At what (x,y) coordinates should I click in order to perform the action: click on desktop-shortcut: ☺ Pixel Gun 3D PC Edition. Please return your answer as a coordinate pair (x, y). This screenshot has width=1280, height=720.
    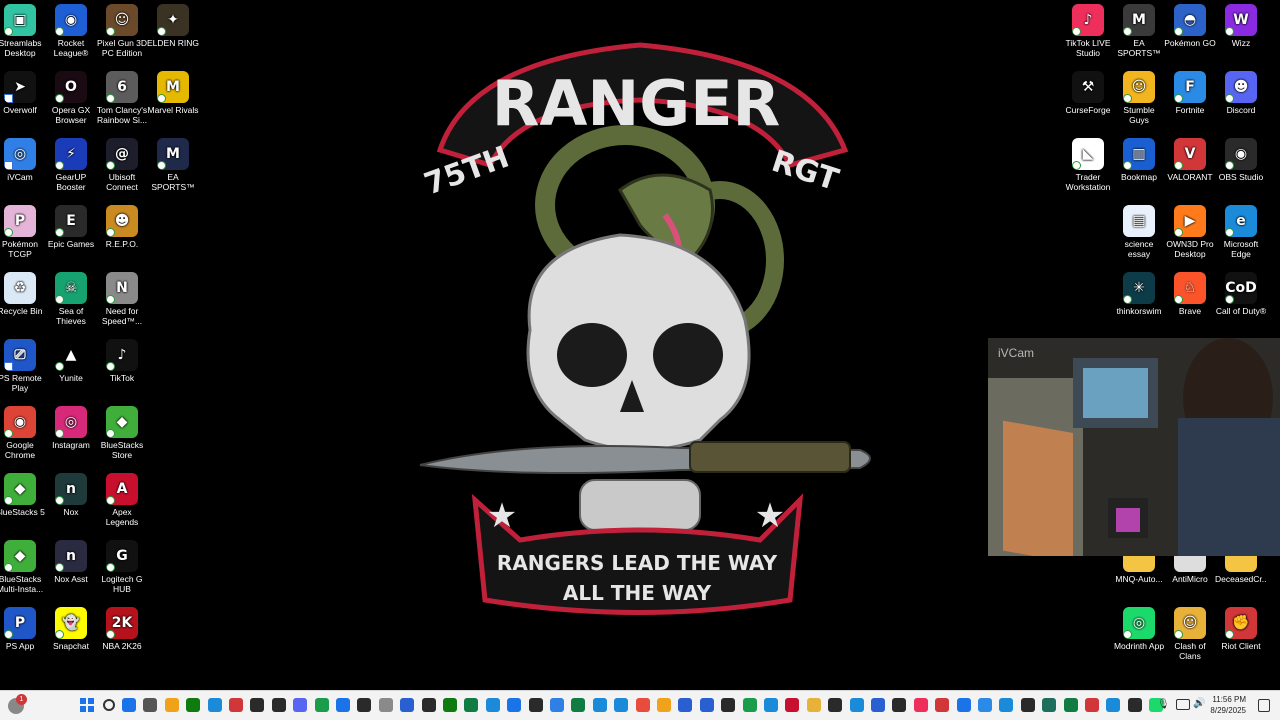
    Looking at the image, I should click on (122, 31).